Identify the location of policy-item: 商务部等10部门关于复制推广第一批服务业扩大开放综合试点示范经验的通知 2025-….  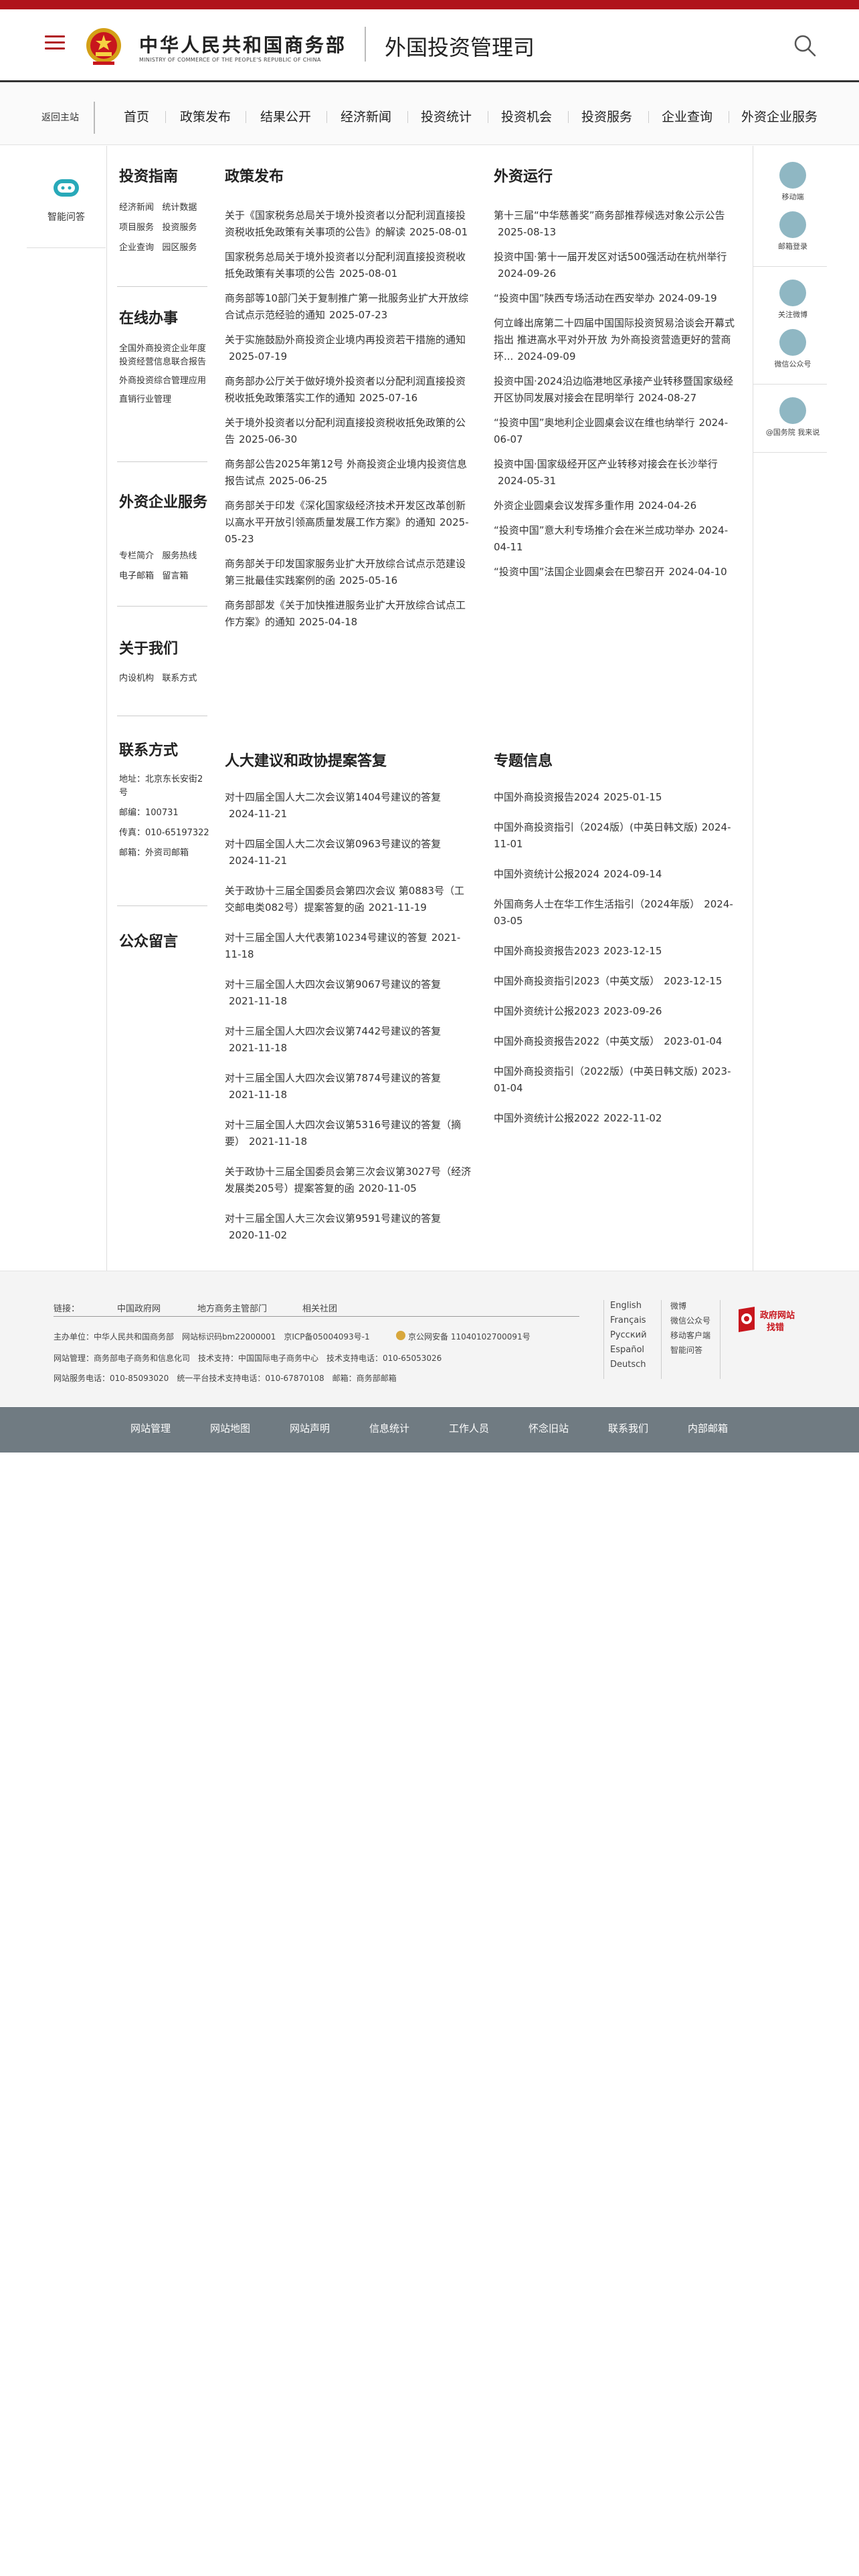
(350, 307).